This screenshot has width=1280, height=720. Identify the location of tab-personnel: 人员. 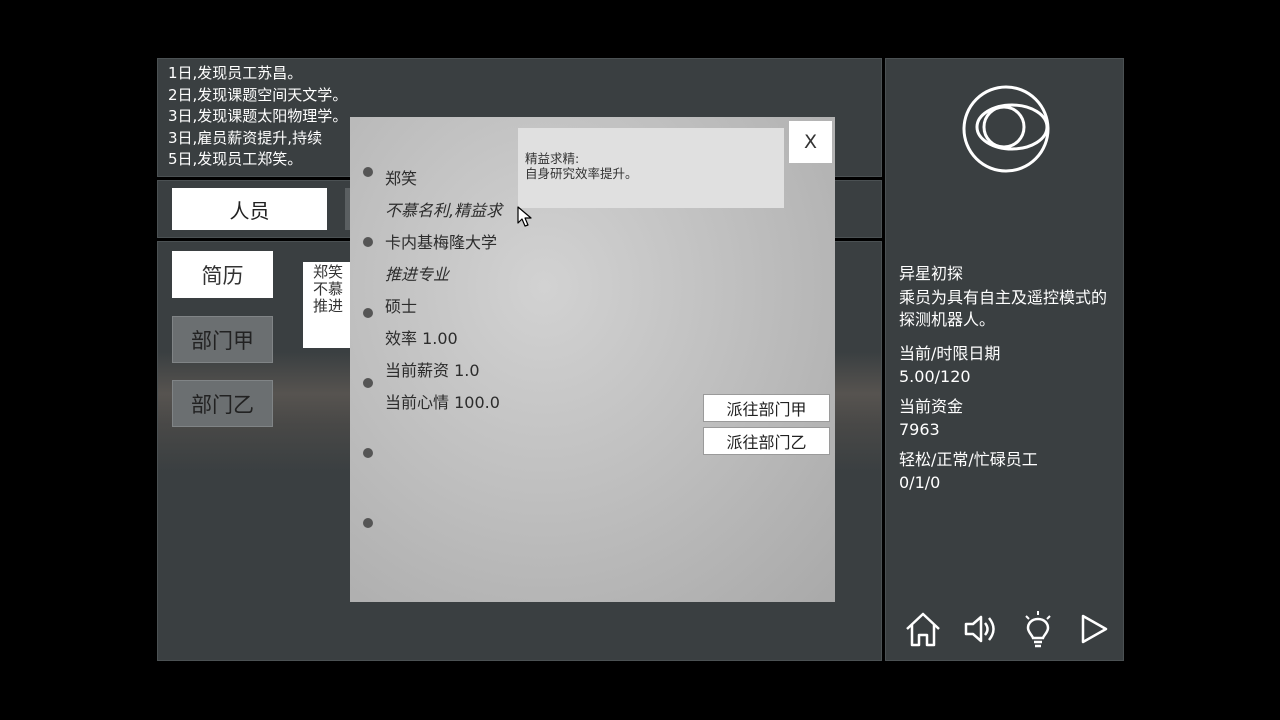
(249, 209).